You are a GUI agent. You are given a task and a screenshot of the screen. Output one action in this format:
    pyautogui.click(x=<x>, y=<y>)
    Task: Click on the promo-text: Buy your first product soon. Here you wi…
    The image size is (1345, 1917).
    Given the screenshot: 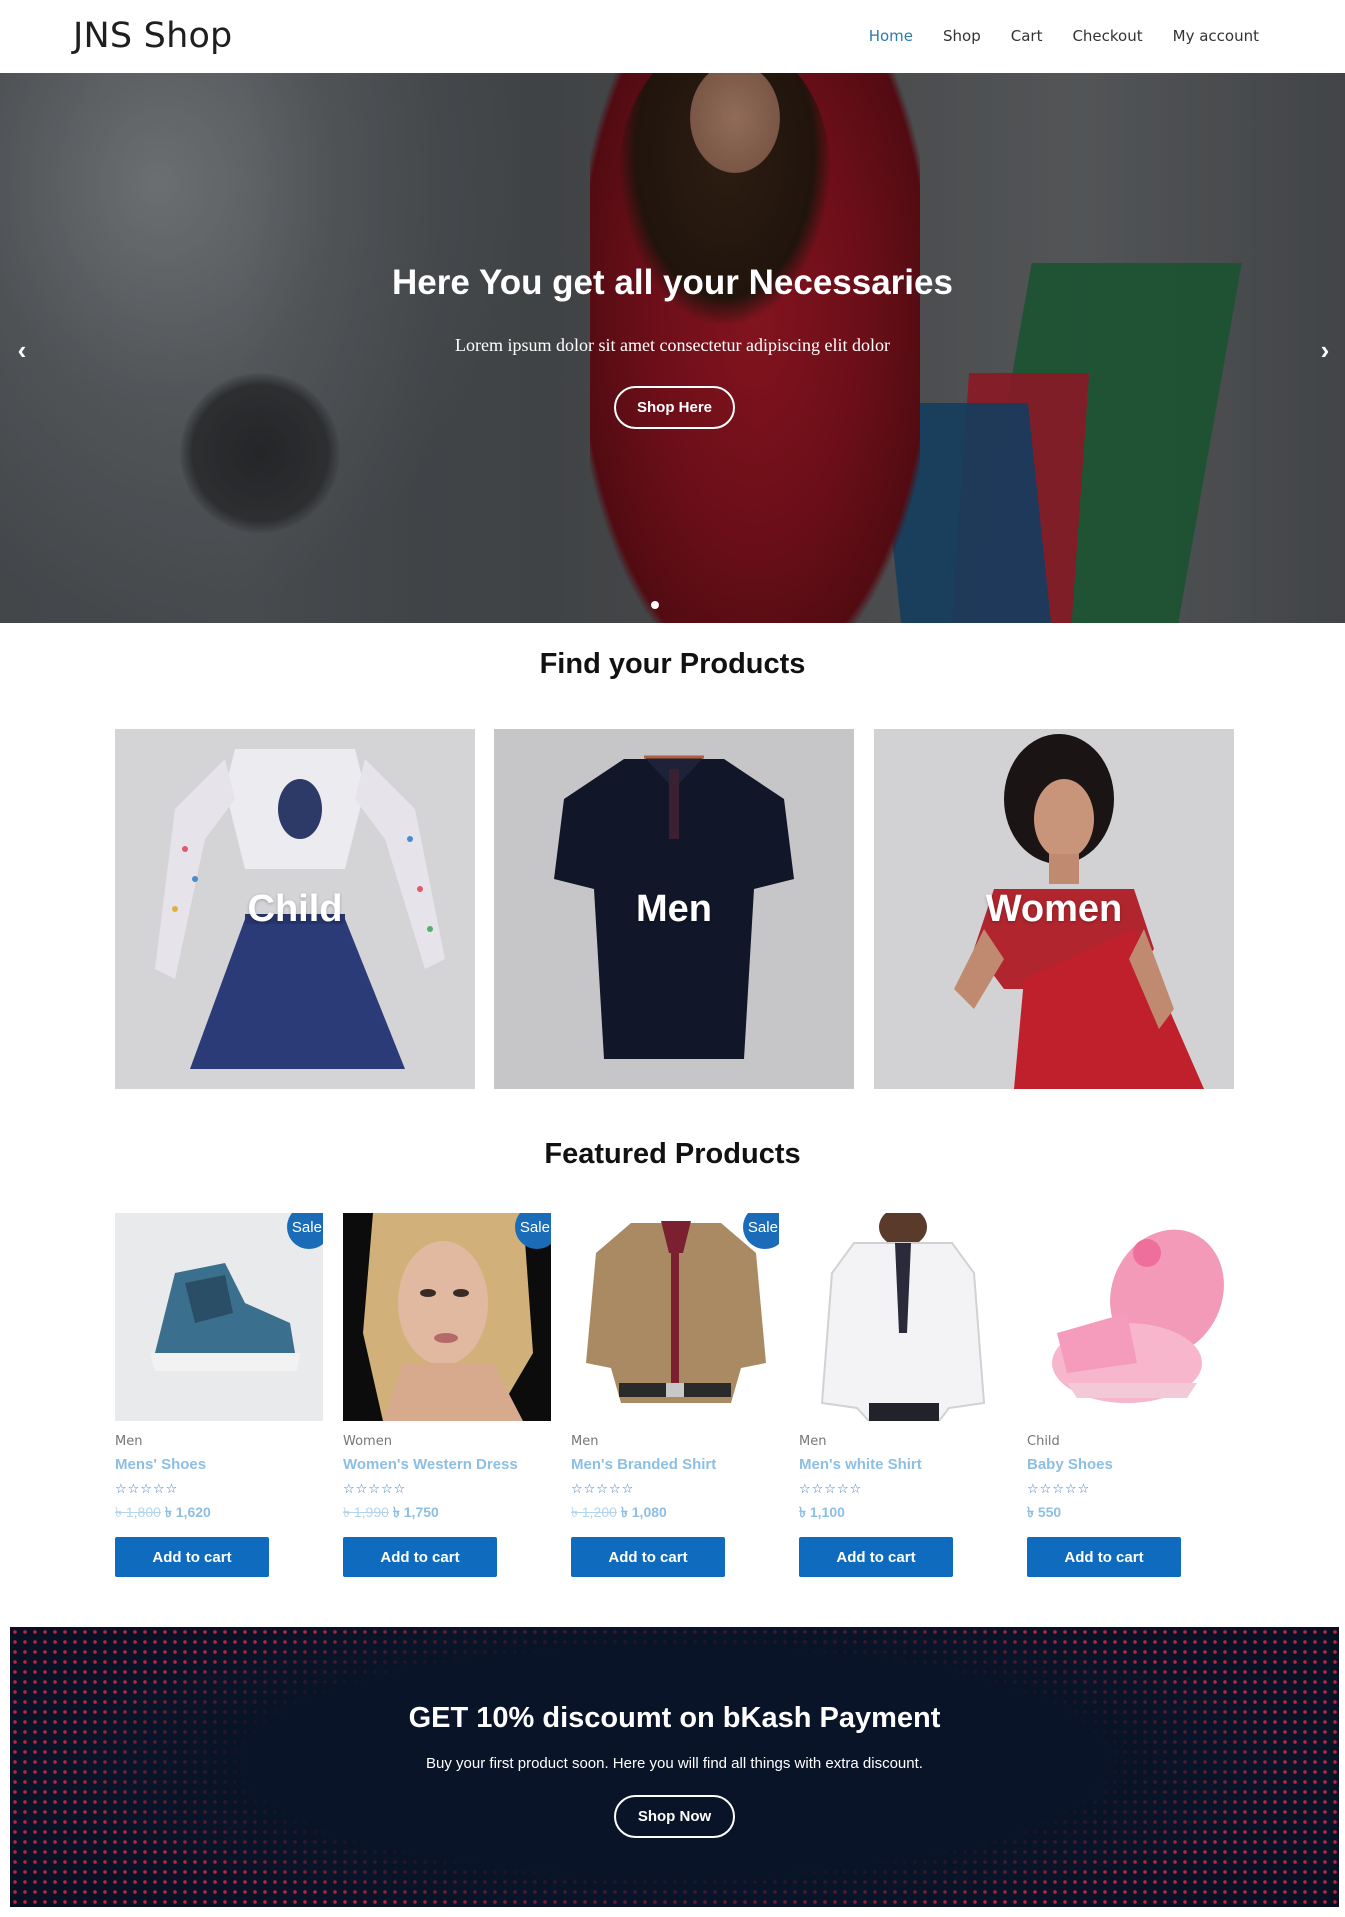 What is the action you would take?
    pyautogui.click(x=674, y=1763)
    